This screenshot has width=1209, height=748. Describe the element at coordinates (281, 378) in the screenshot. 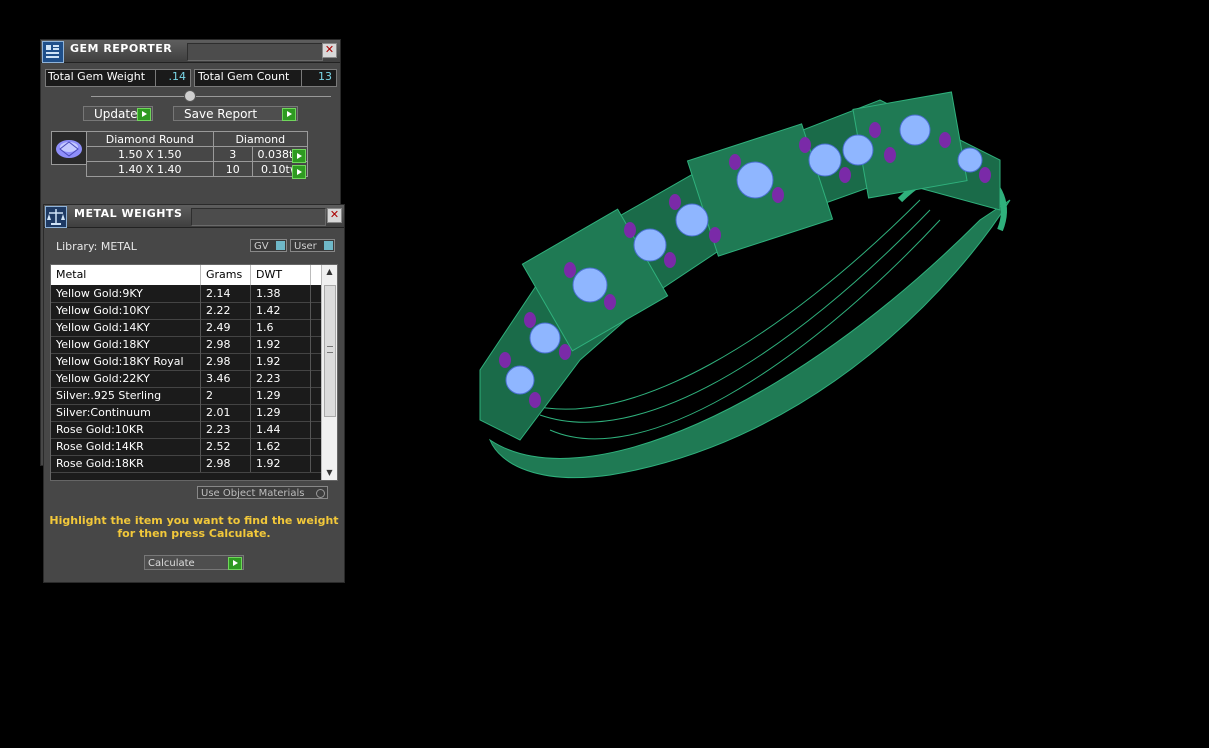

I see `metal-cell-dwt: 2.23` at that location.